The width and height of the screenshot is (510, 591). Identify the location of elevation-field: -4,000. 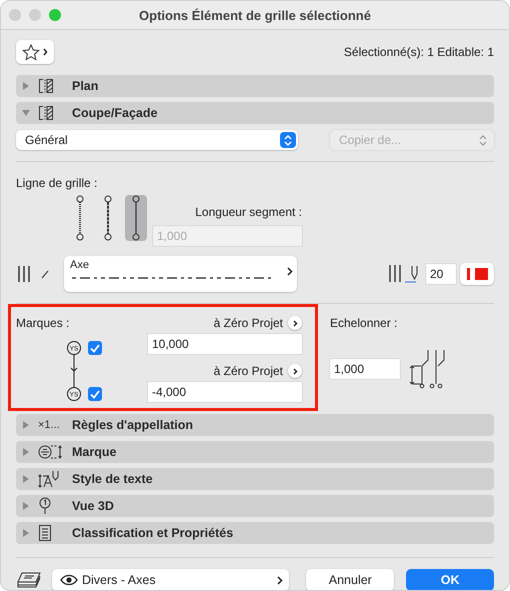
(225, 392).